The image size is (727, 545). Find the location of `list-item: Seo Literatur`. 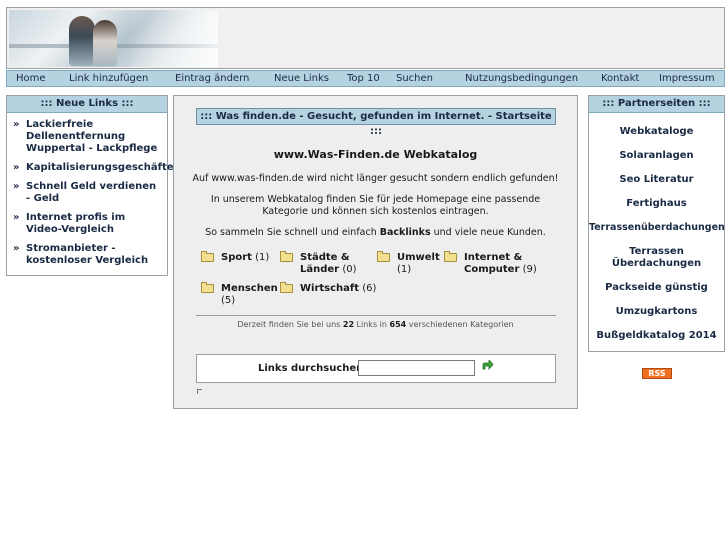

list-item: Seo Literatur is located at coordinates (656, 180).